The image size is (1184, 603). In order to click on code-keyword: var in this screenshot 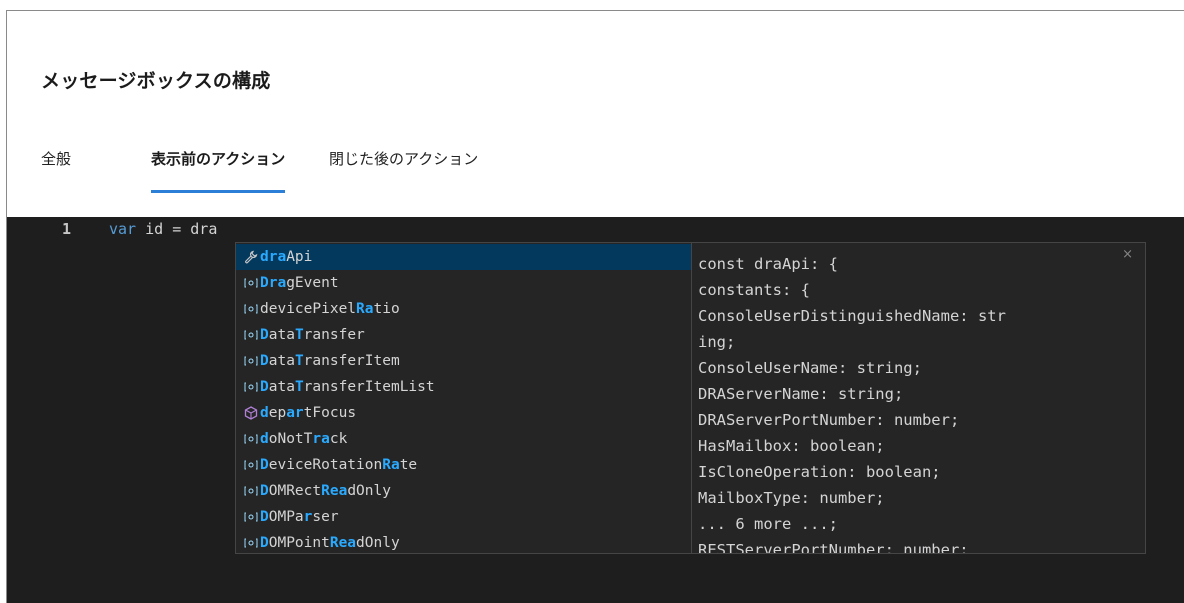, I will do `click(123, 229)`.